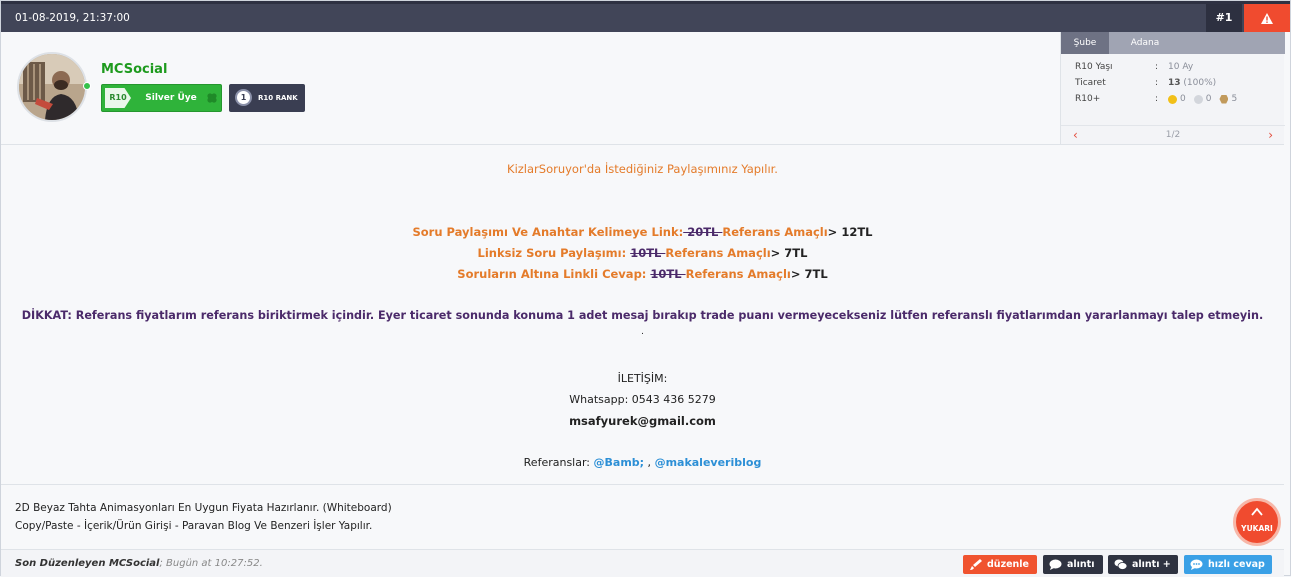 This screenshot has width=1291, height=577. What do you see at coordinates (212, 98) in the screenshot?
I see `clover-icon` at bounding box center [212, 98].